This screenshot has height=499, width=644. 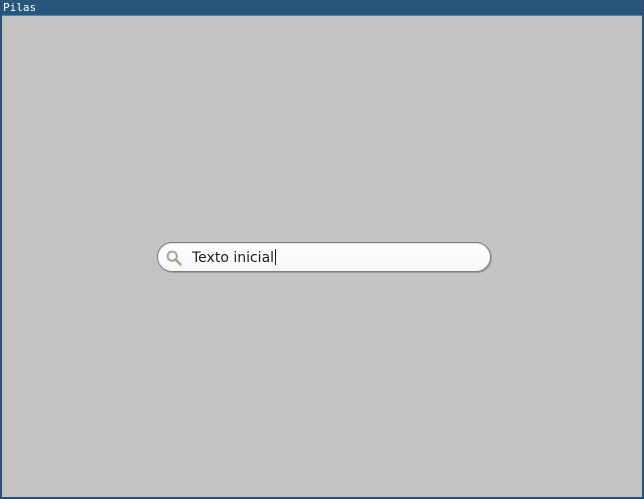 What do you see at coordinates (334, 258) in the screenshot?
I see `search-input: Texto inicial` at bounding box center [334, 258].